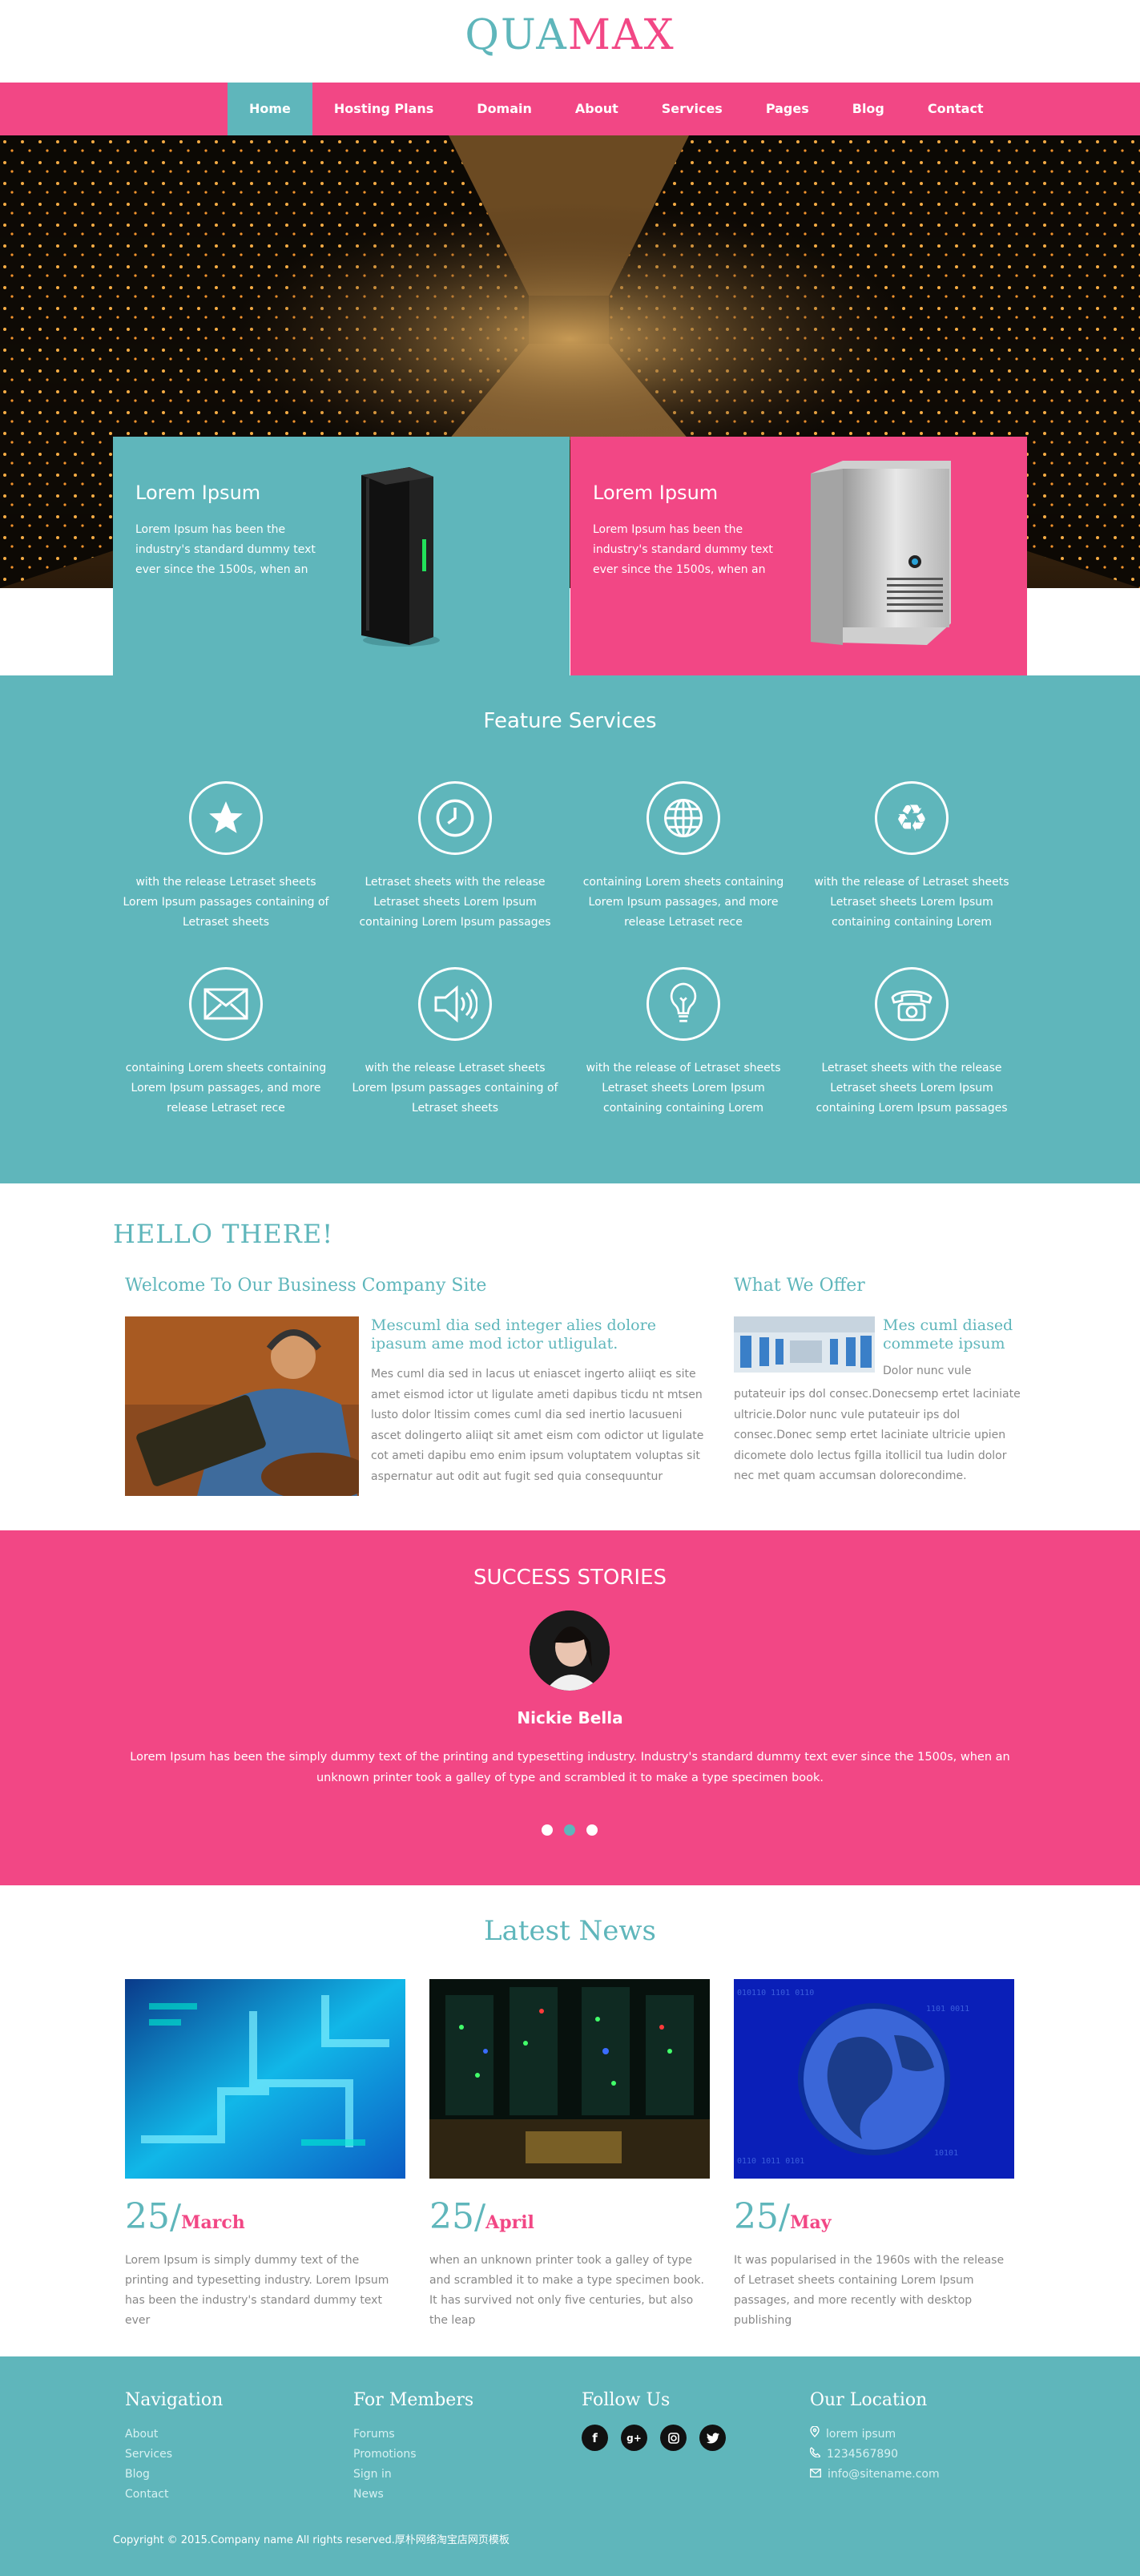  What do you see at coordinates (413, 2475) in the screenshot?
I see `footer-link-signin: Sign in` at bounding box center [413, 2475].